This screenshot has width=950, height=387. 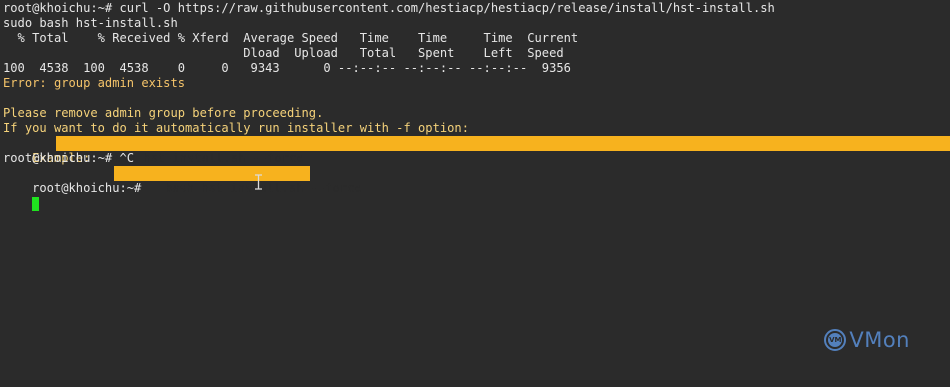 I want to click on error-line: Error: group admin exists, so click(x=94, y=83).